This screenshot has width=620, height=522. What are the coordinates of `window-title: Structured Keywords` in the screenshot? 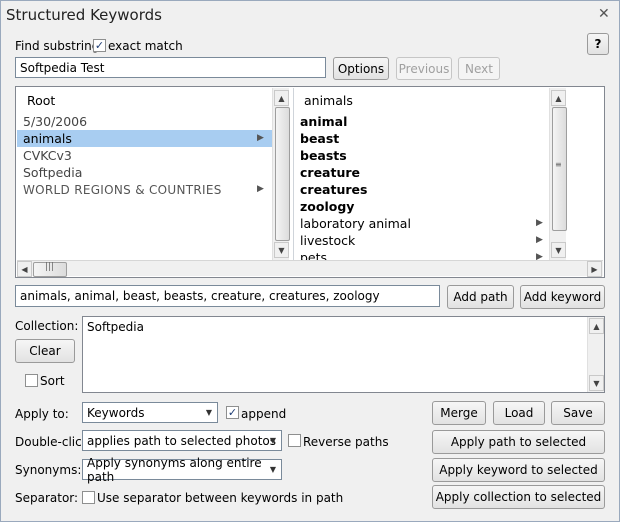 It's located at (84, 15).